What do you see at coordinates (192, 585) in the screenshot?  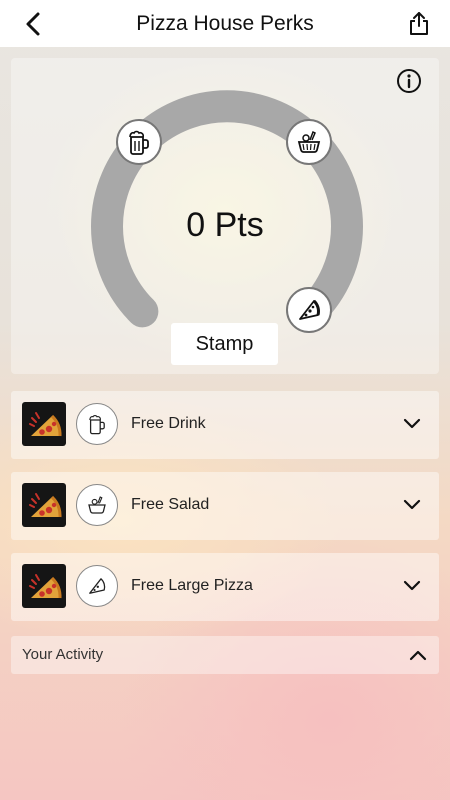 I see `reward-label: Free Large Pizza` at bounding box center [192, 585].